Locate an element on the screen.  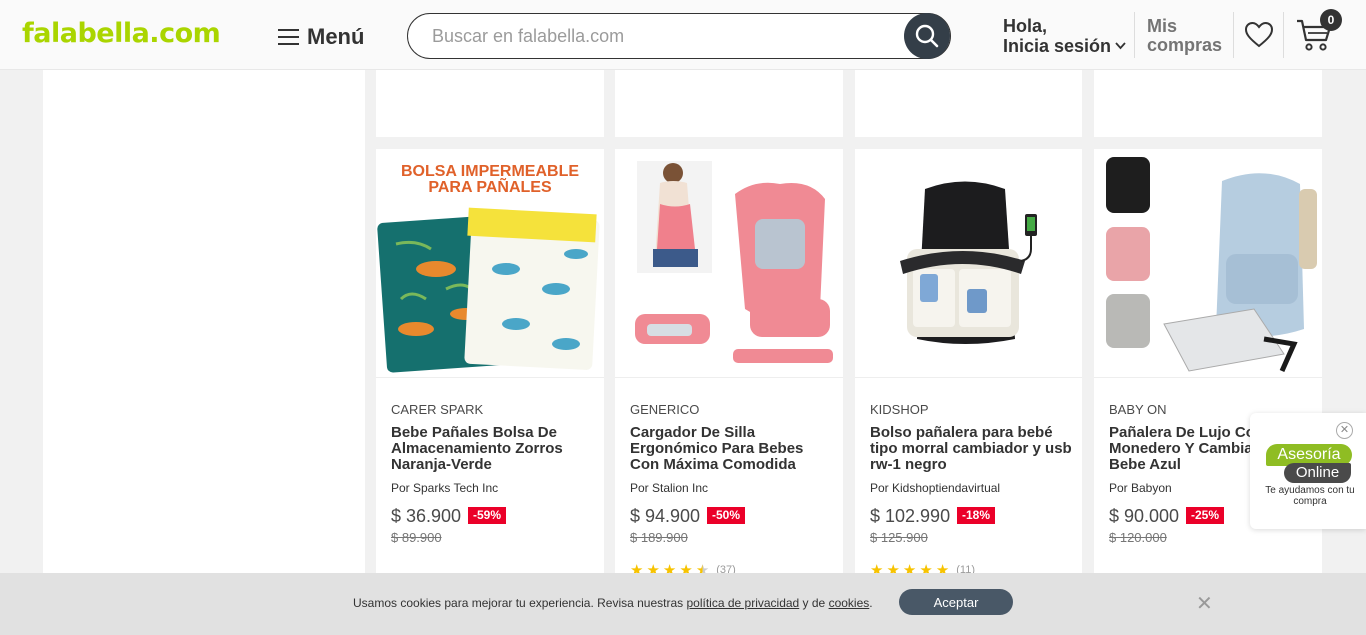
close-chat-button: ✕ is located at coordinates (1344, 430).